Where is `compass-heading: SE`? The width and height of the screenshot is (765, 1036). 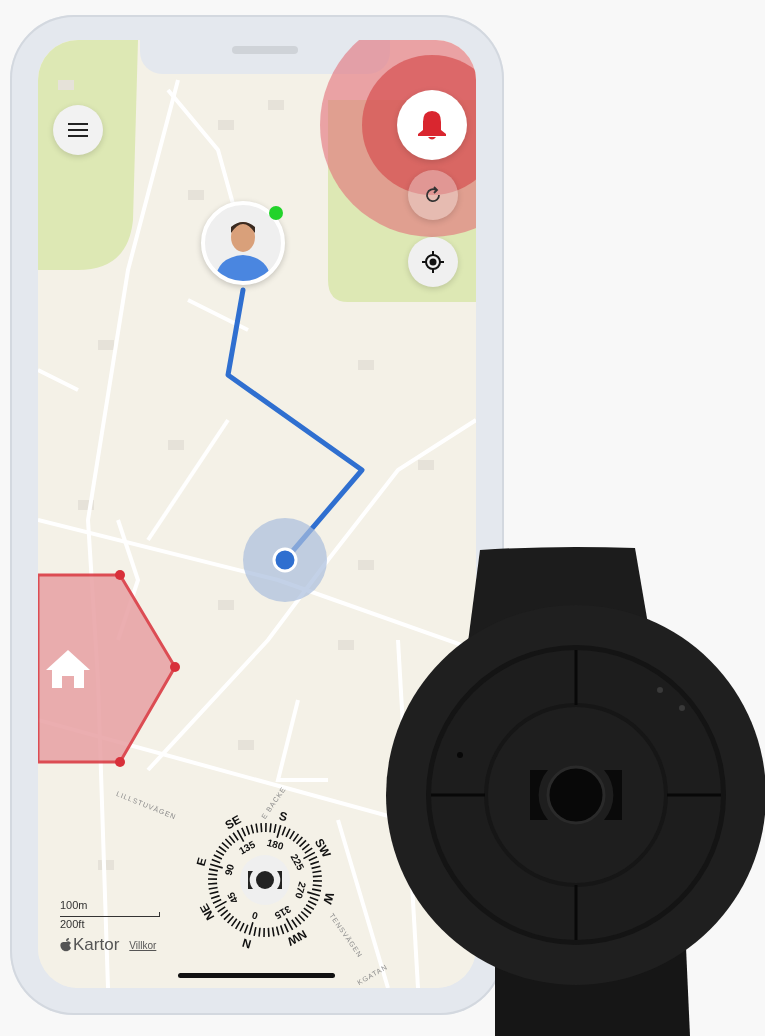
compass-heading: SE is located at coordinates (233, 822).